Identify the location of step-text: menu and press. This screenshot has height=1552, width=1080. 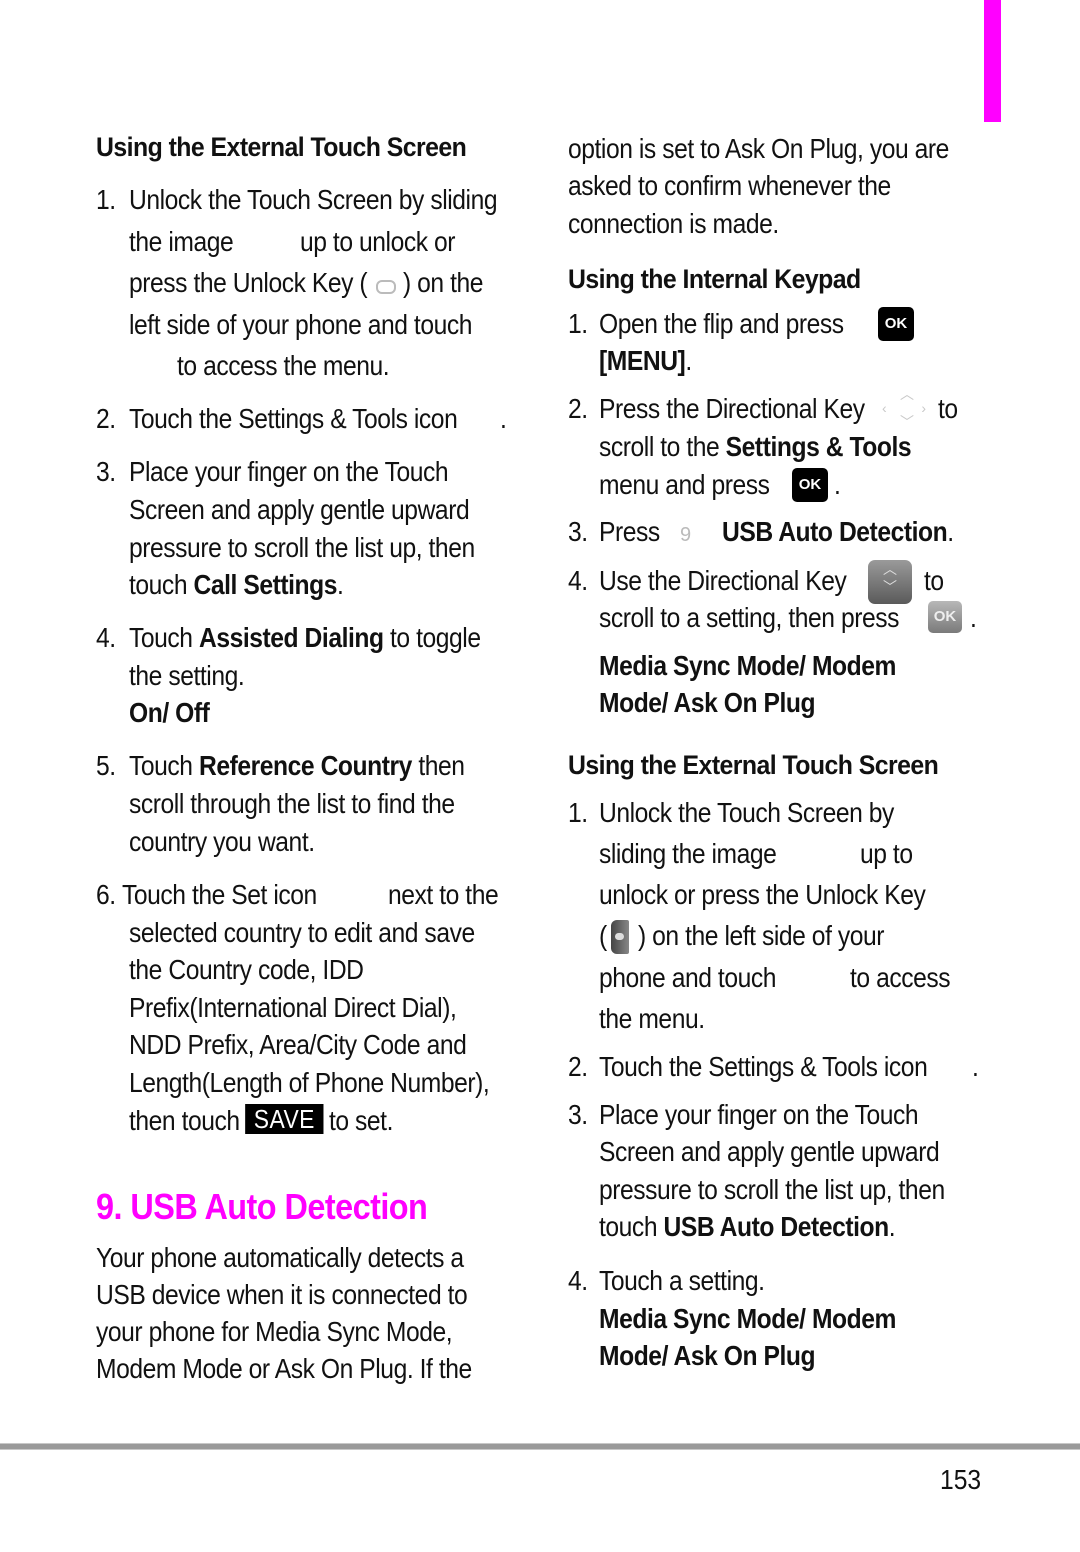
(684, 484).